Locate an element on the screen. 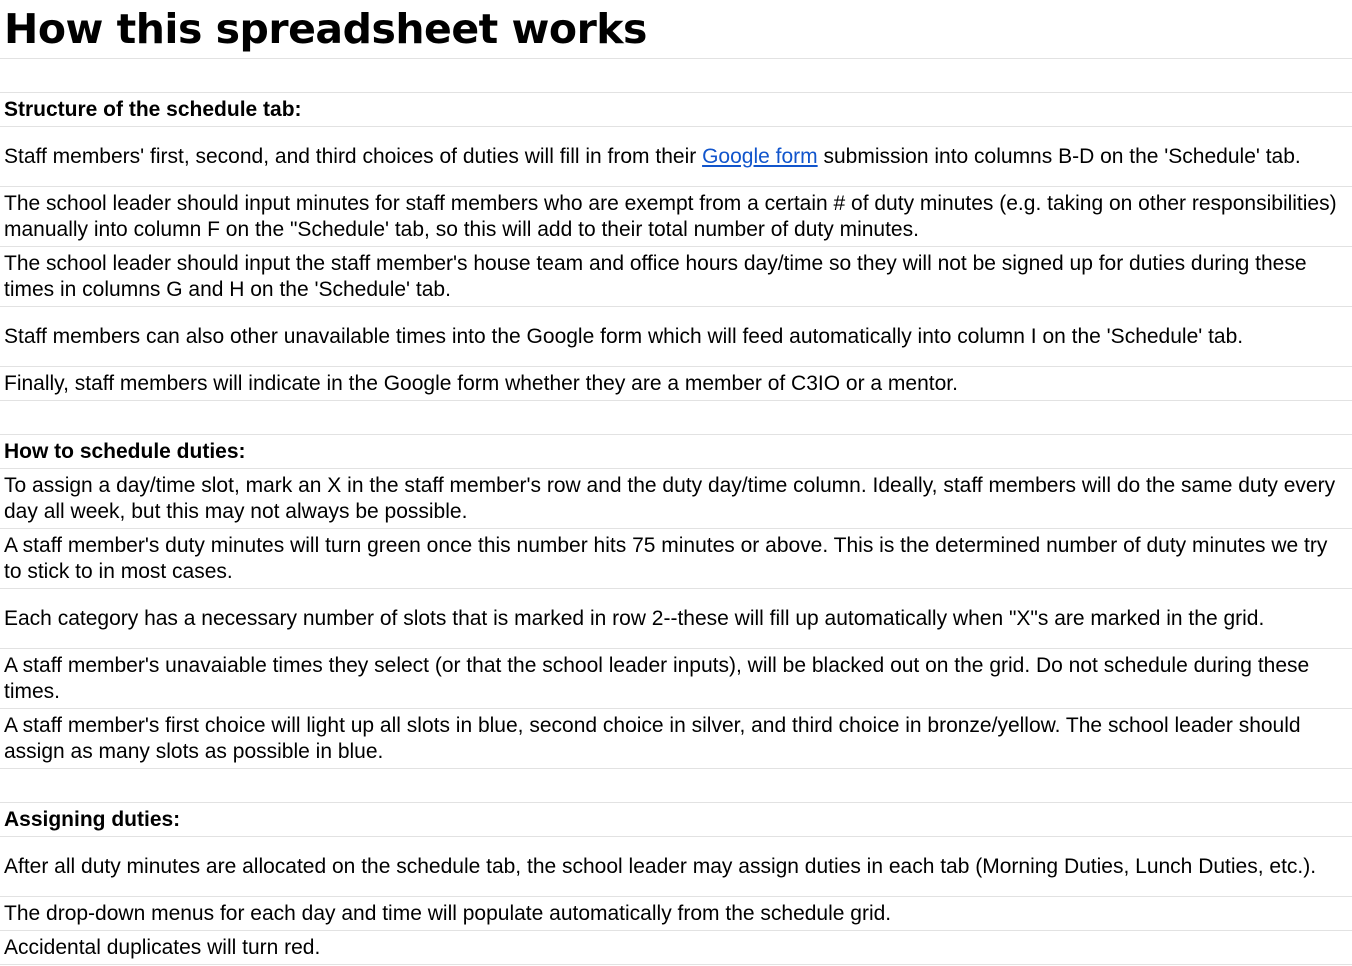  google-form-link: Google form is located at coordinates (760, 156).